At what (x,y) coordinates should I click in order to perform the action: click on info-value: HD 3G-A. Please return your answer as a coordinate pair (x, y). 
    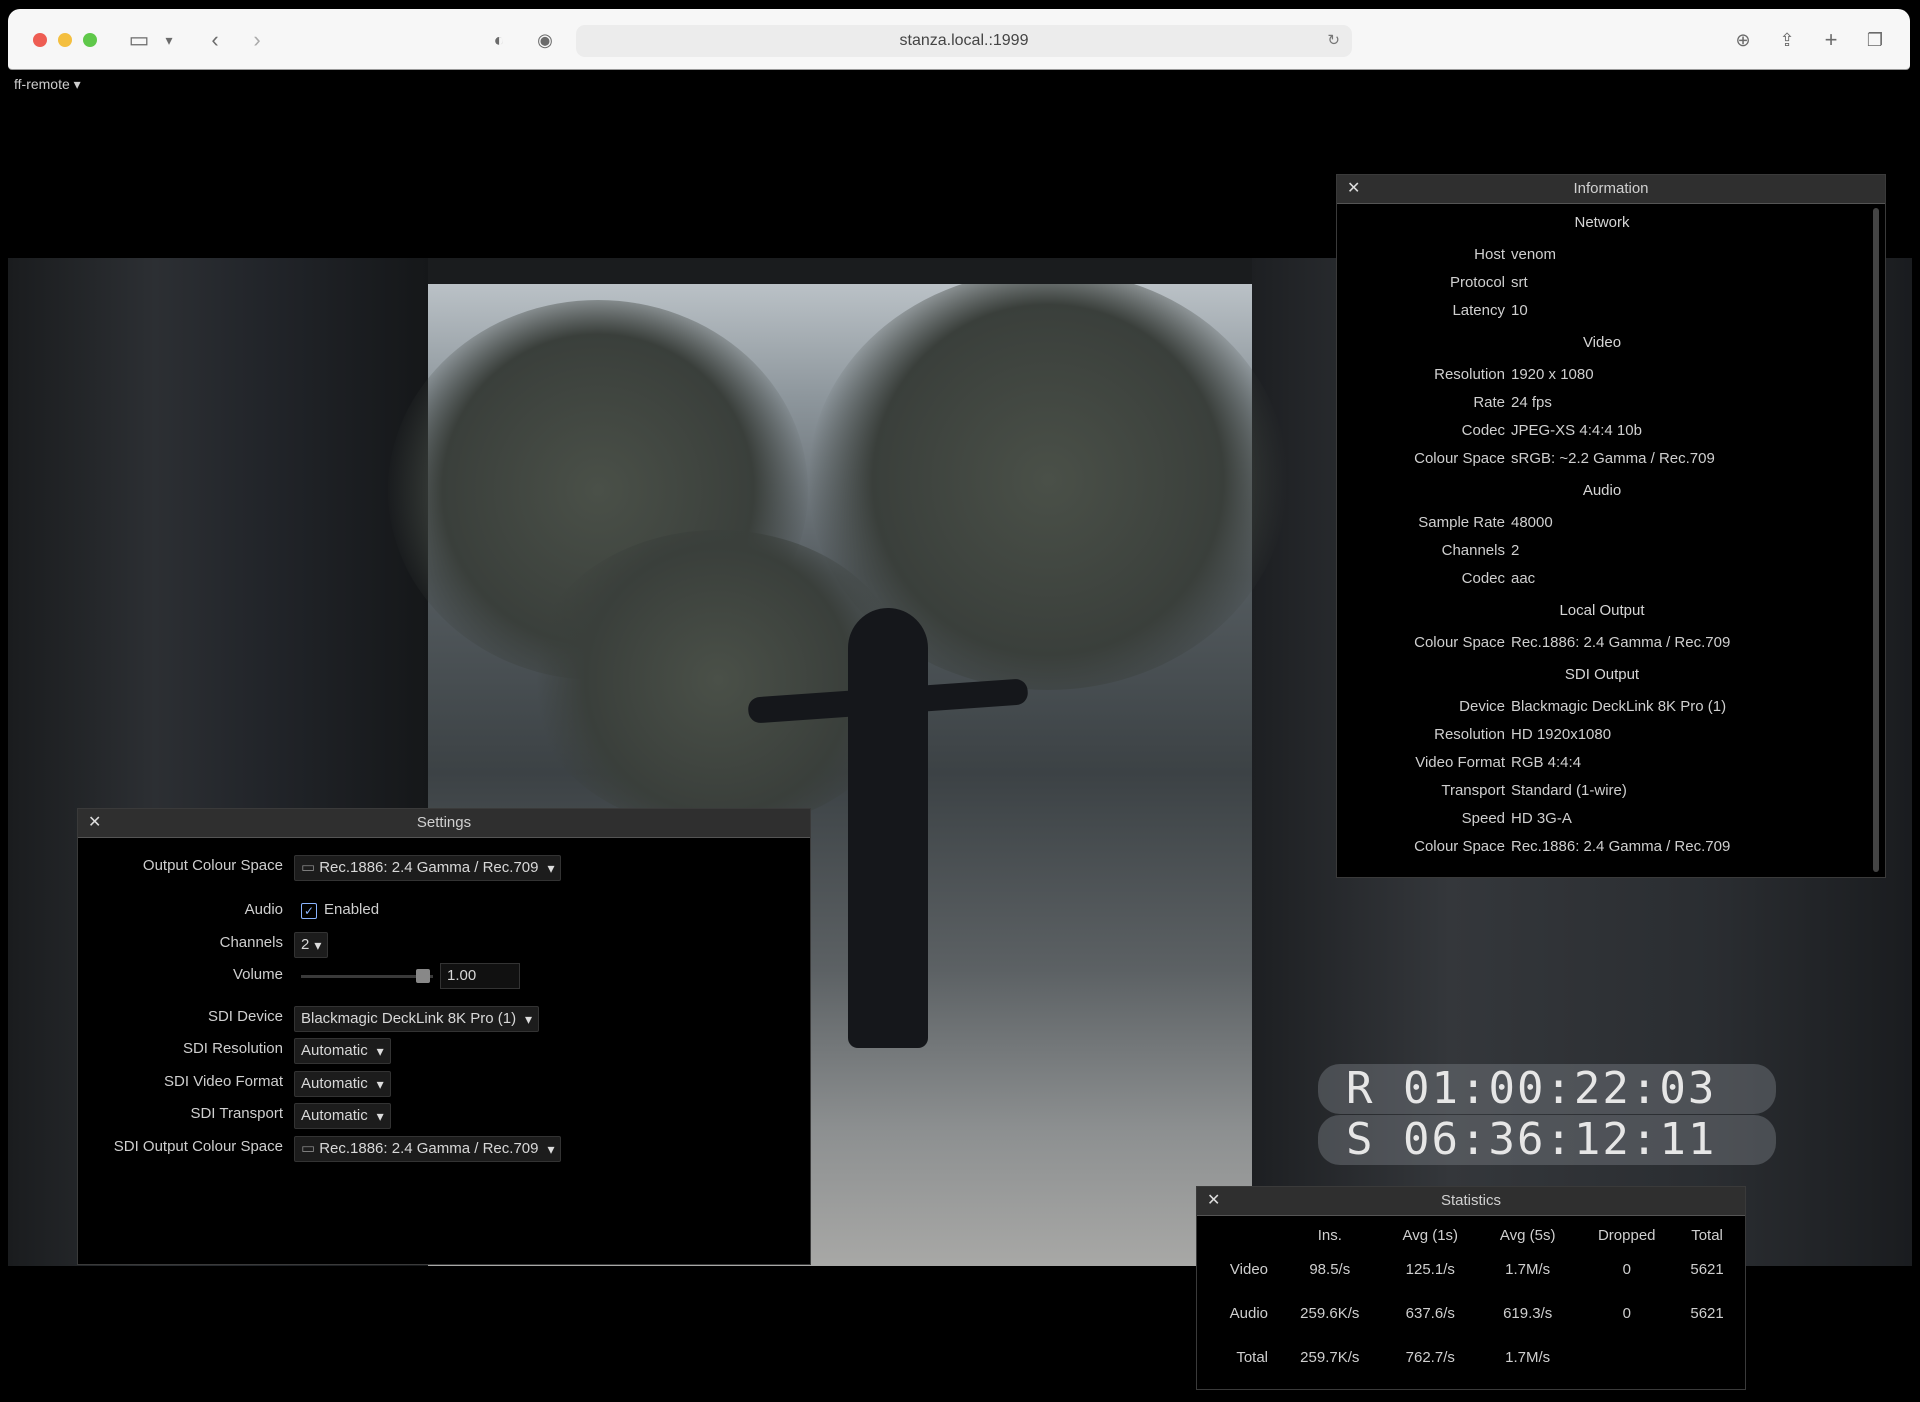
    Looking at the image, I should click on (1541, 818).